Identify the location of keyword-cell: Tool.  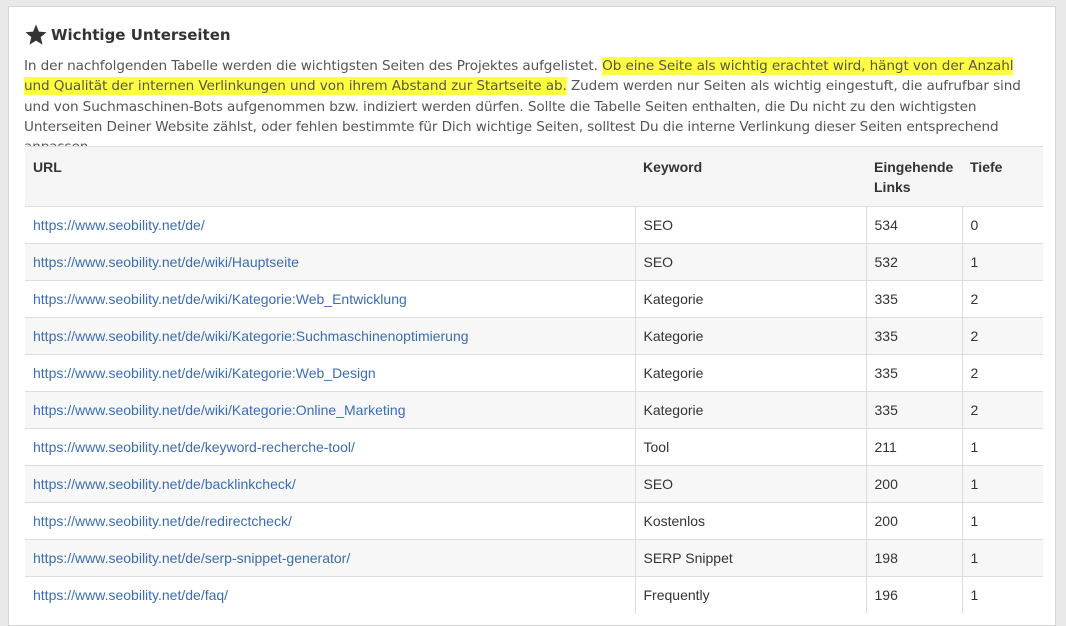
(750, 447).